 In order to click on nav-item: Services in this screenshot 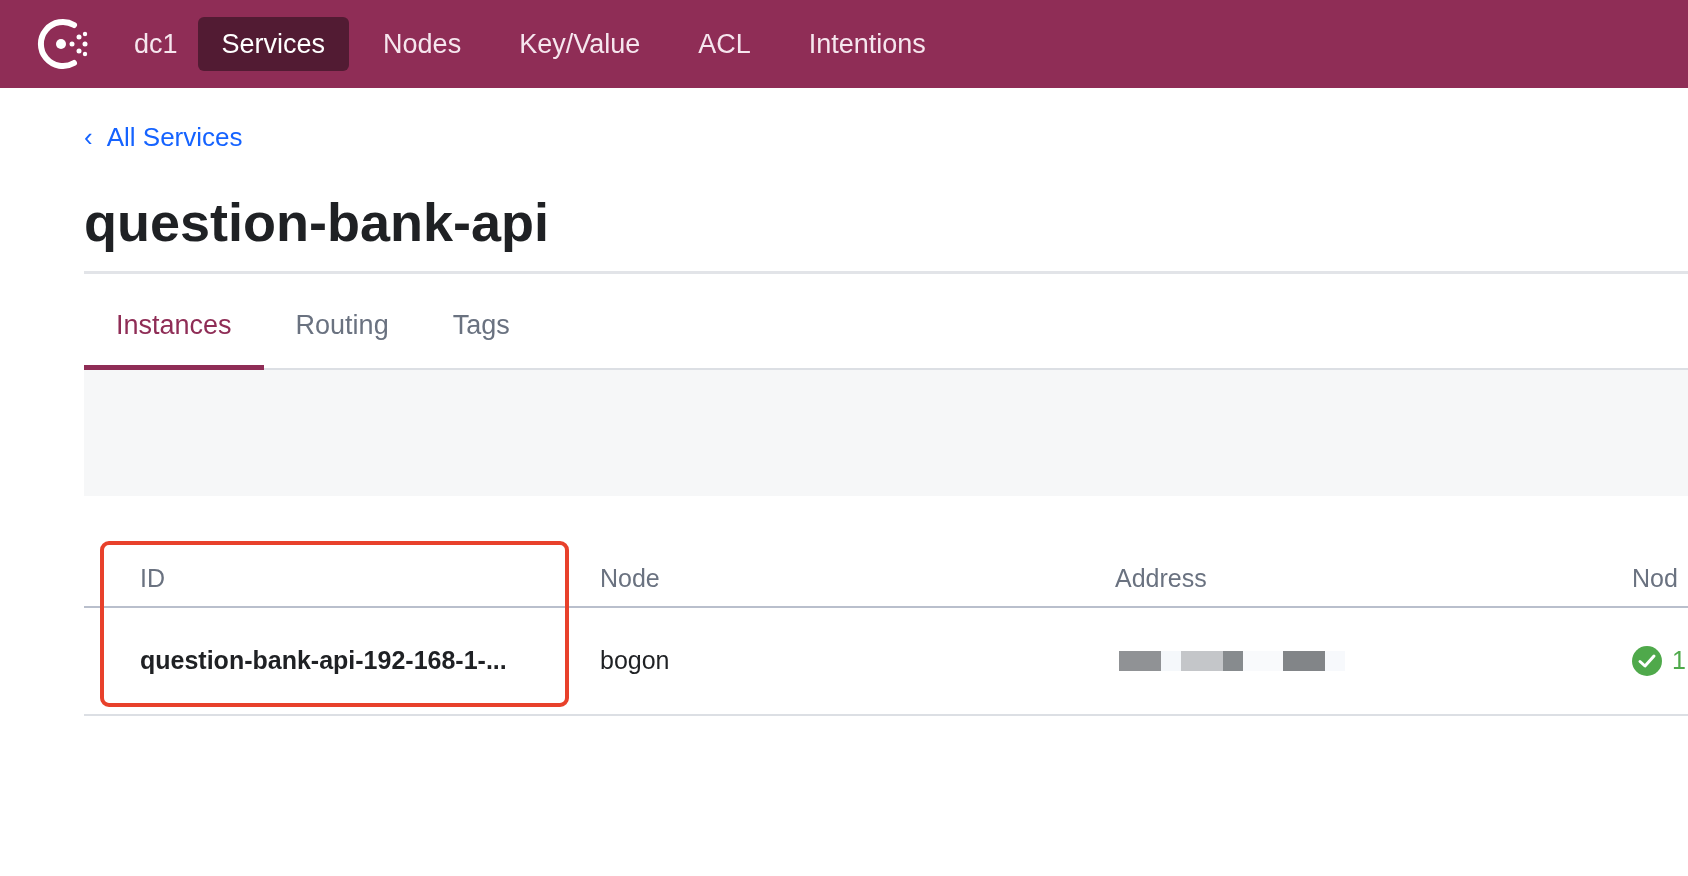, I will do `click(273, 44)`.